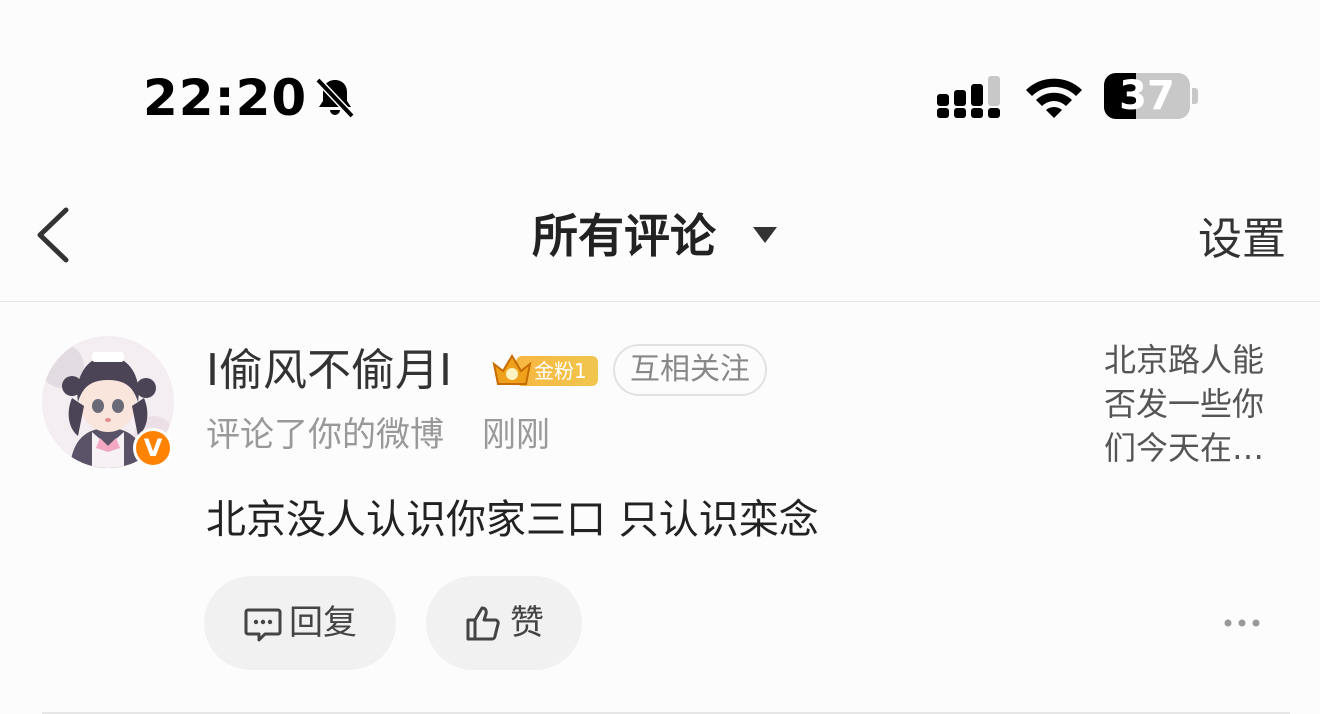 Image resolution: width=1320 pixels, height=714 pixels. What do you see at coordinates (968, 97) in the screenshot?
I see `cellular-signal-icon` at bounding box center [968, 97].